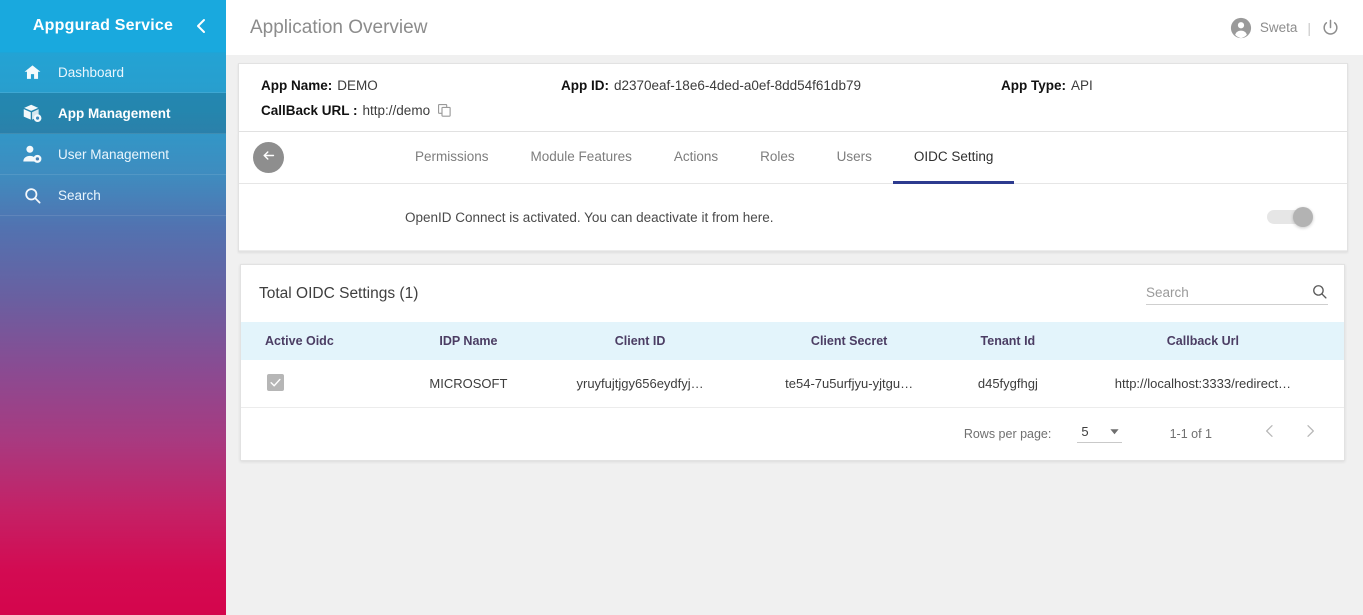 This screenshot has width=1363, height=615. I want to click on column-header-callback-url: Callback Url, so click(1203, 341).